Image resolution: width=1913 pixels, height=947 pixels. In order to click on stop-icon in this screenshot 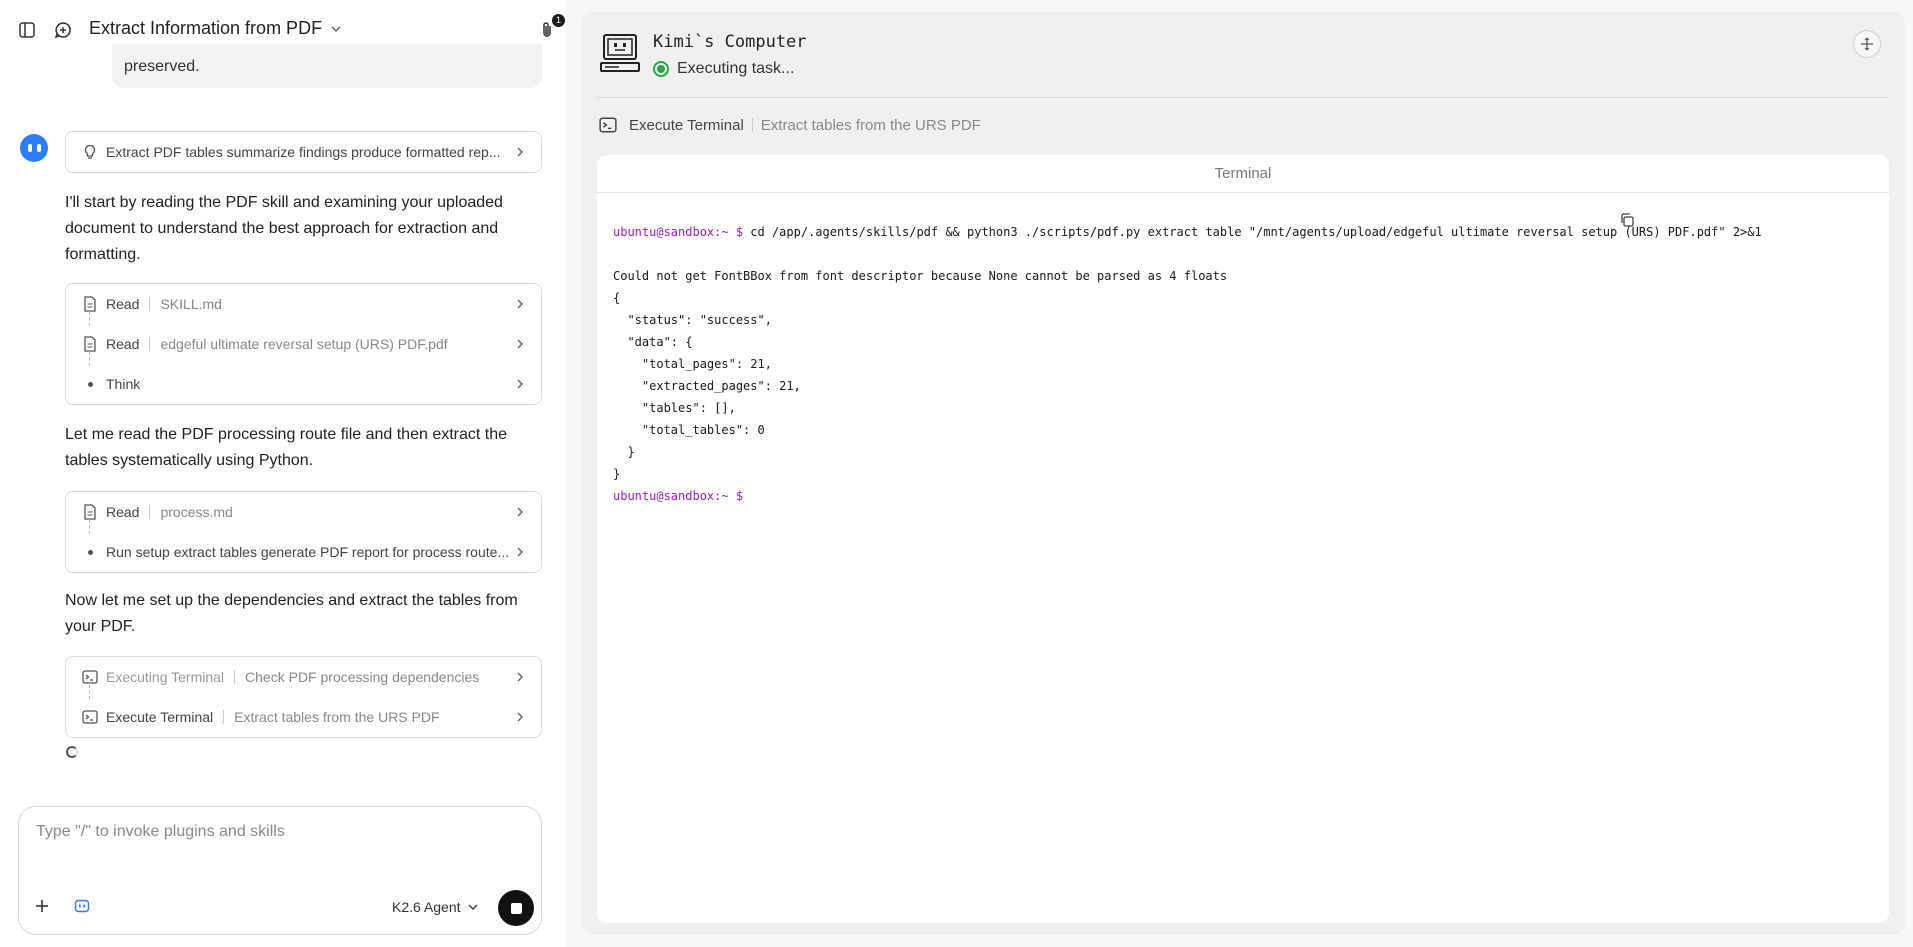, I will do `click(516, 908)`.